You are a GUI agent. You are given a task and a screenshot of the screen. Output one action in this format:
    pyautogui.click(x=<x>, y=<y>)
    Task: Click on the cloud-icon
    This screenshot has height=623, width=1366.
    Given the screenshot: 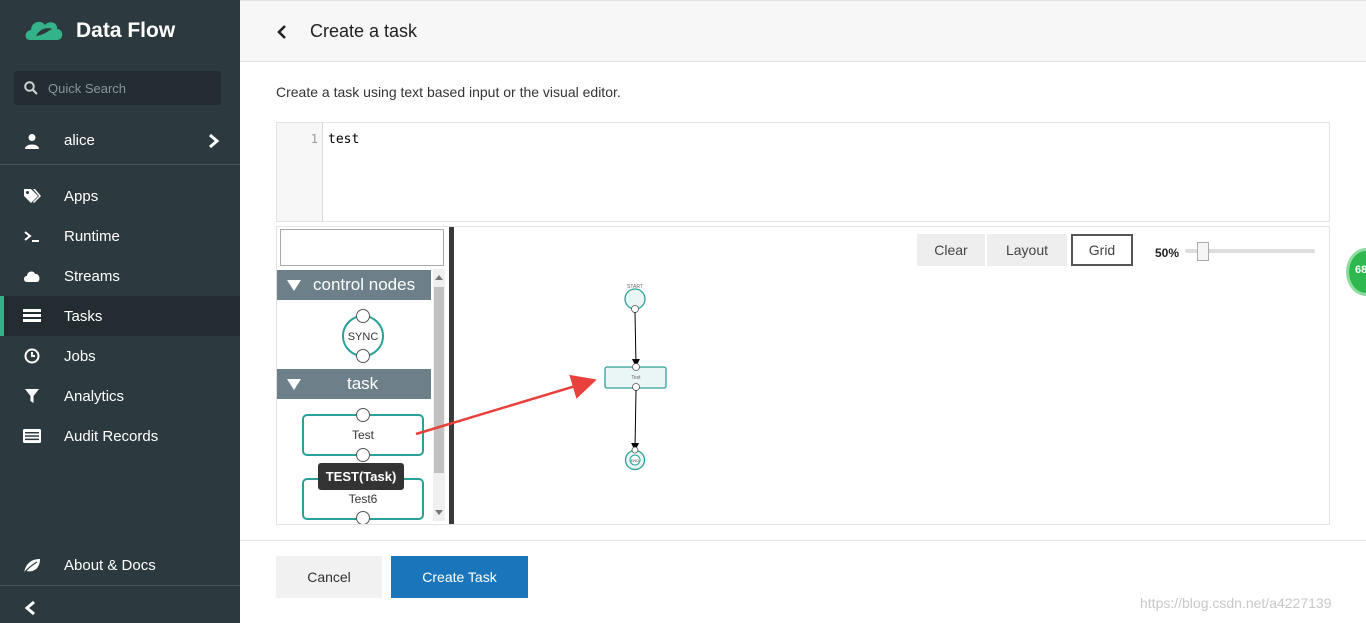 What is the action you would take?
    pyautogui.click(x=32, y=276)
    